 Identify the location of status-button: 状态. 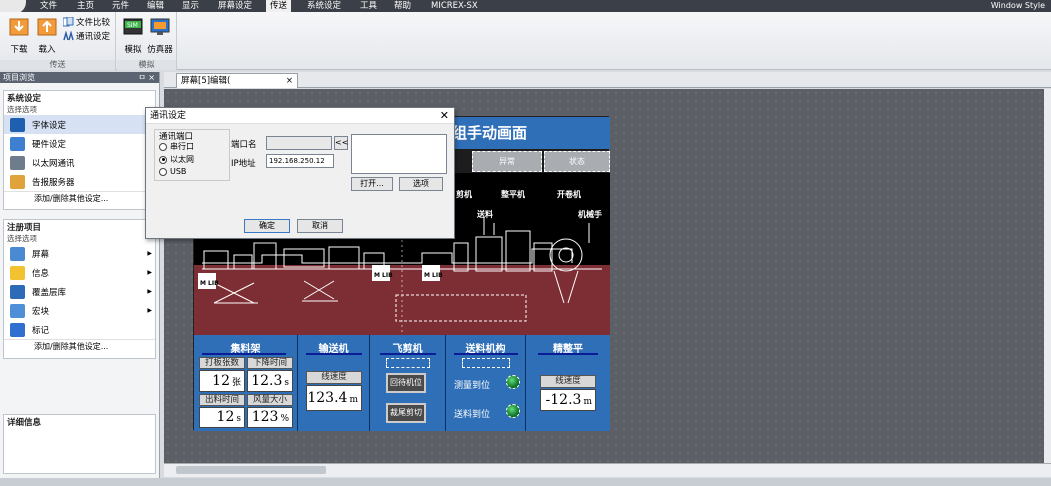
(577, 161).